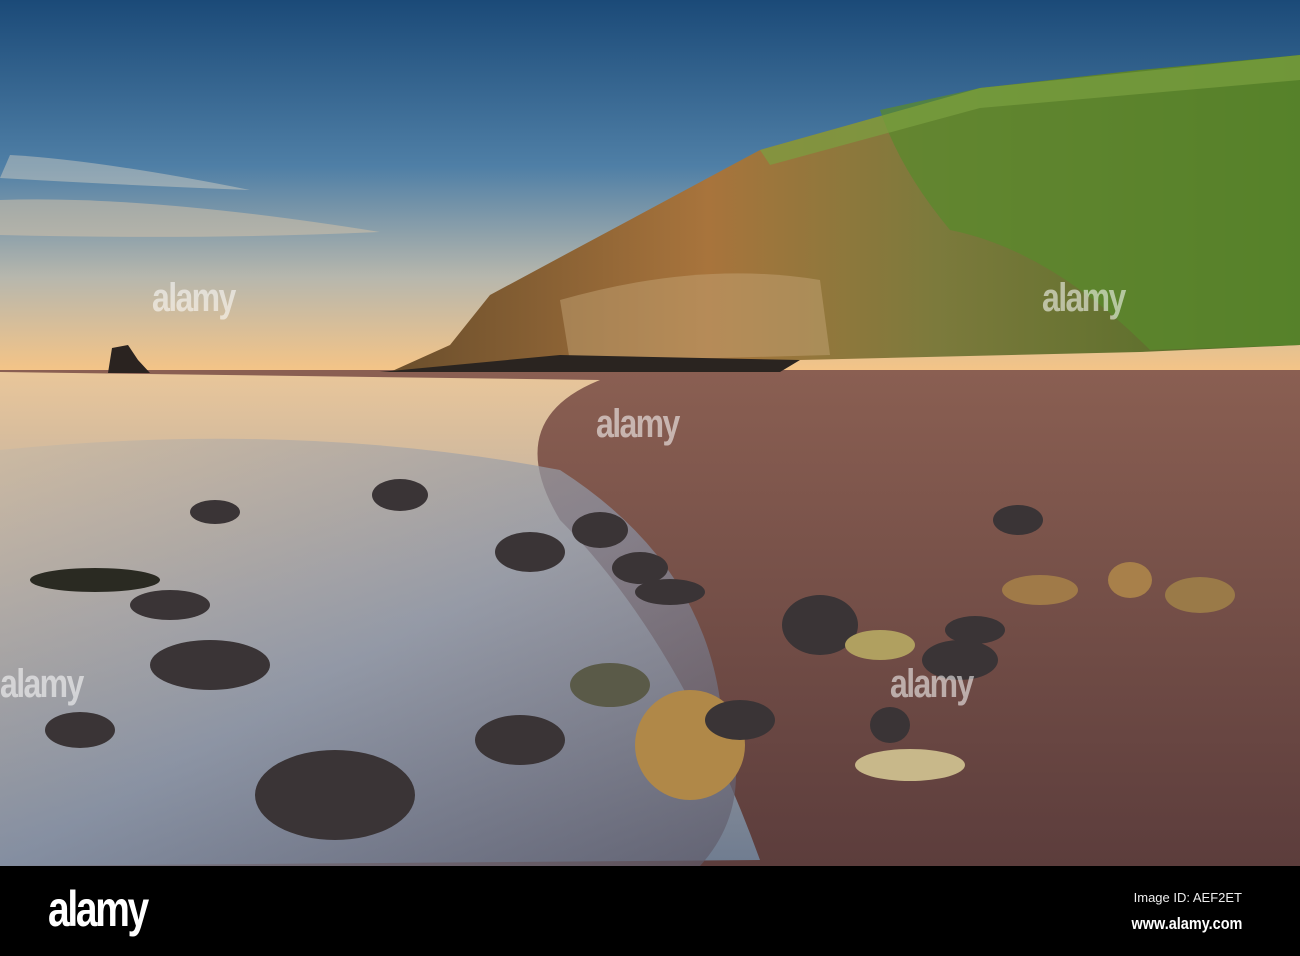  Describe the element at coordinates (98, 909) in the screenshot. I see `alamy-logo: alamy` at that location.